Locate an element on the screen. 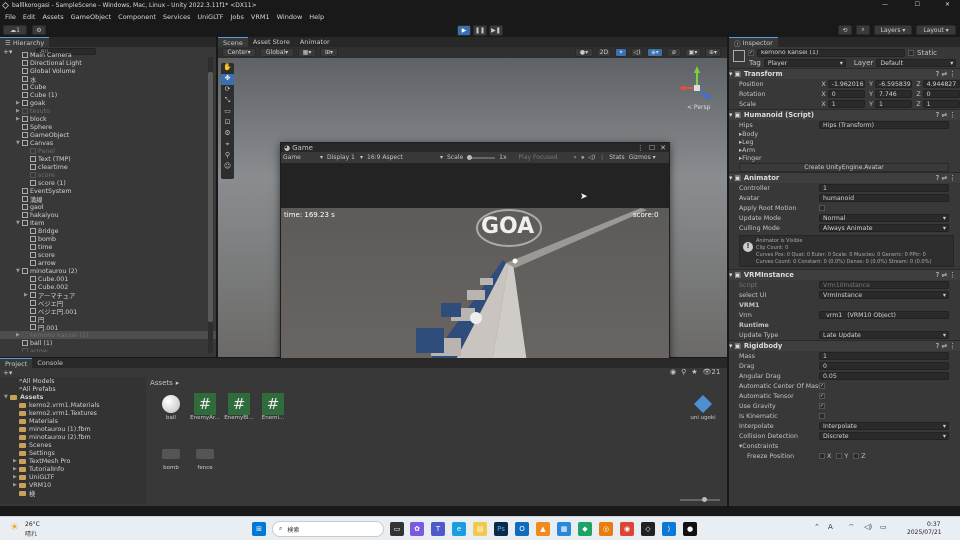  game-close-icon: ✕ is located at coordinates (663, 148).